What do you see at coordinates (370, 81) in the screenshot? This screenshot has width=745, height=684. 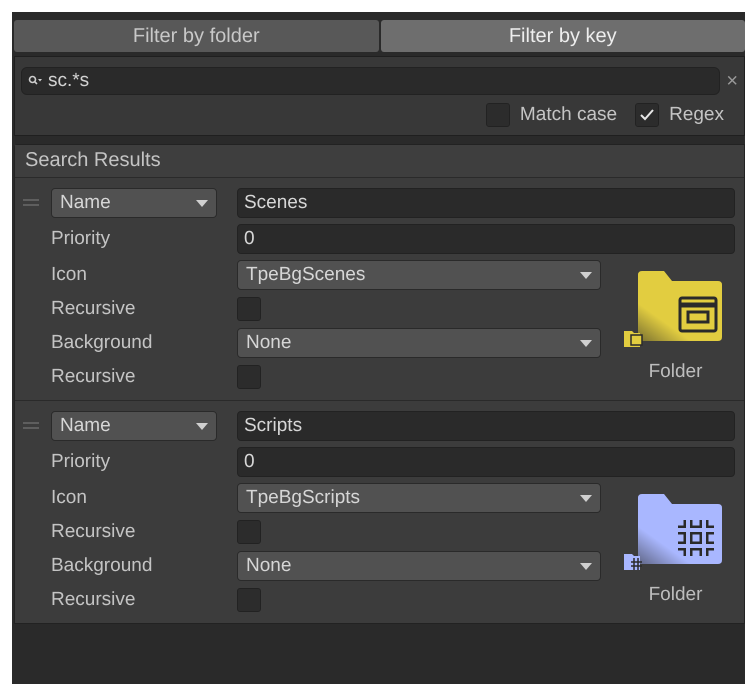 I see `search-field: sc.*s` at bounding box center [370, 81].